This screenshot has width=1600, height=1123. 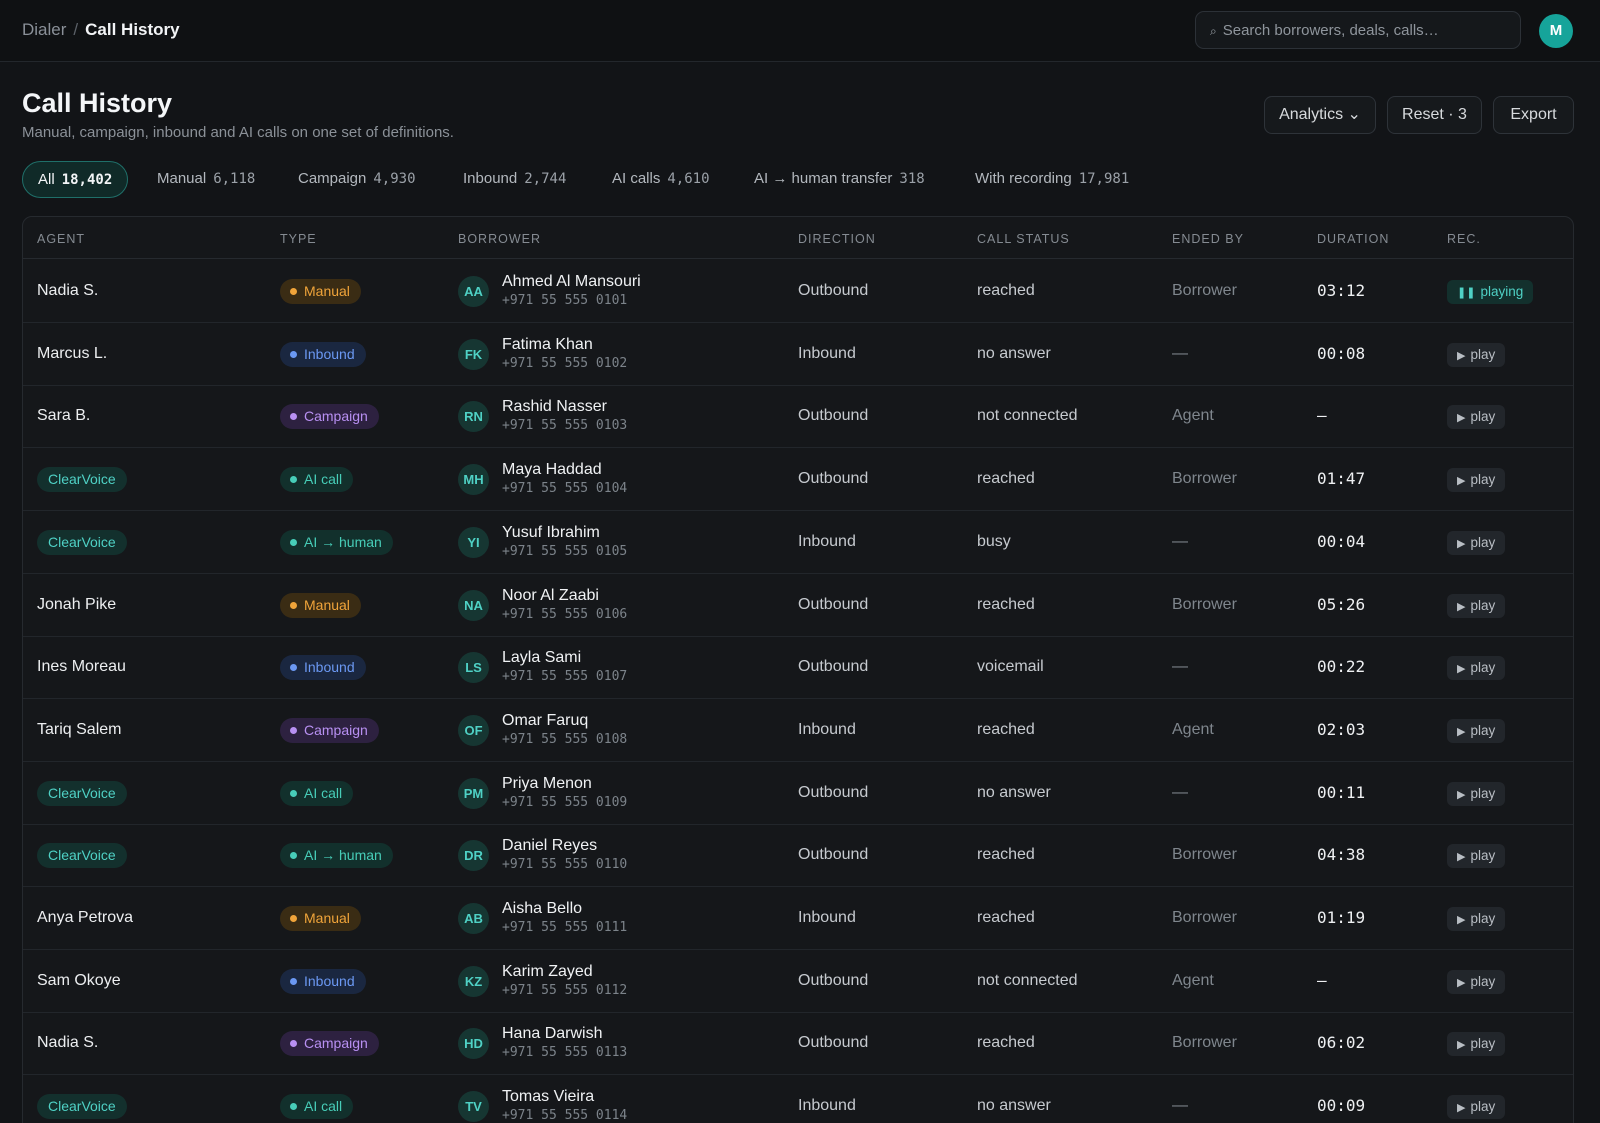 I want to click on agent-name: Ines Moreau, so click(x=81, y=667).